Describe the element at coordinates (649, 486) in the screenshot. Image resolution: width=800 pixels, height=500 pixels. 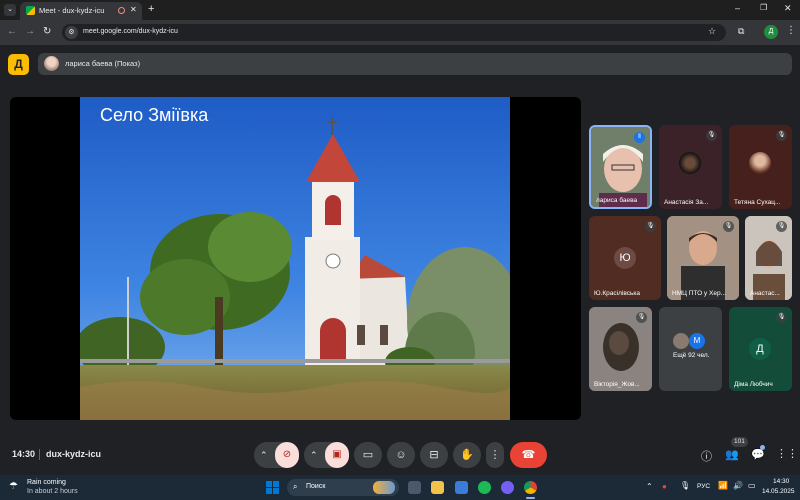
I see `tray-overflow-icon: ⌃` at that location.